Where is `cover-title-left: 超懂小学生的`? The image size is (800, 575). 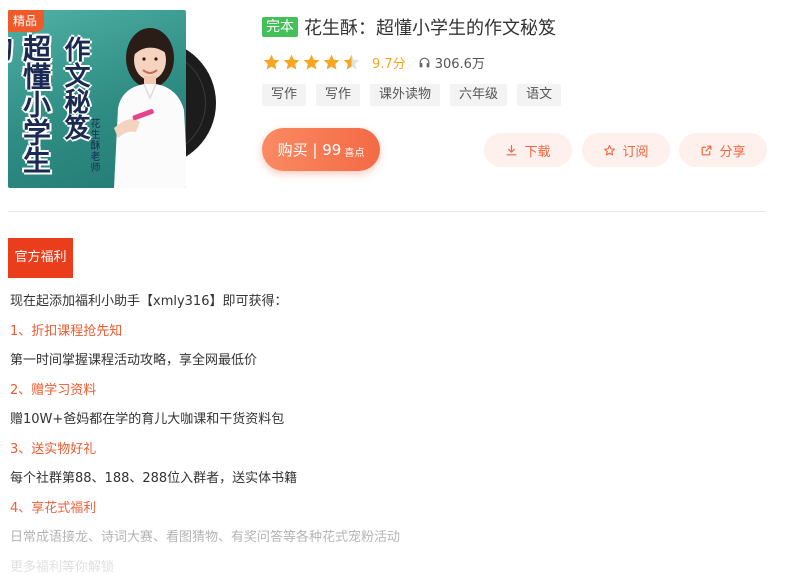
cover-title-left: 超懂小学生的 is located at coordinates (30, 104).